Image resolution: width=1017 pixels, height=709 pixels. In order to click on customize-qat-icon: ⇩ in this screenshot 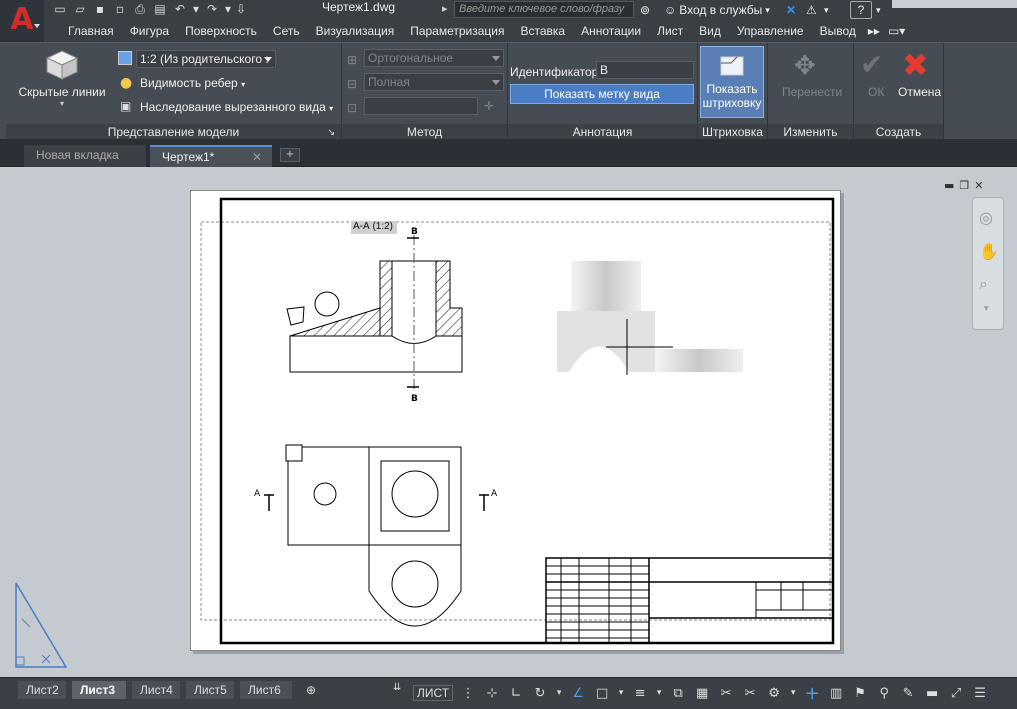, I will do `click(241, 9)`.